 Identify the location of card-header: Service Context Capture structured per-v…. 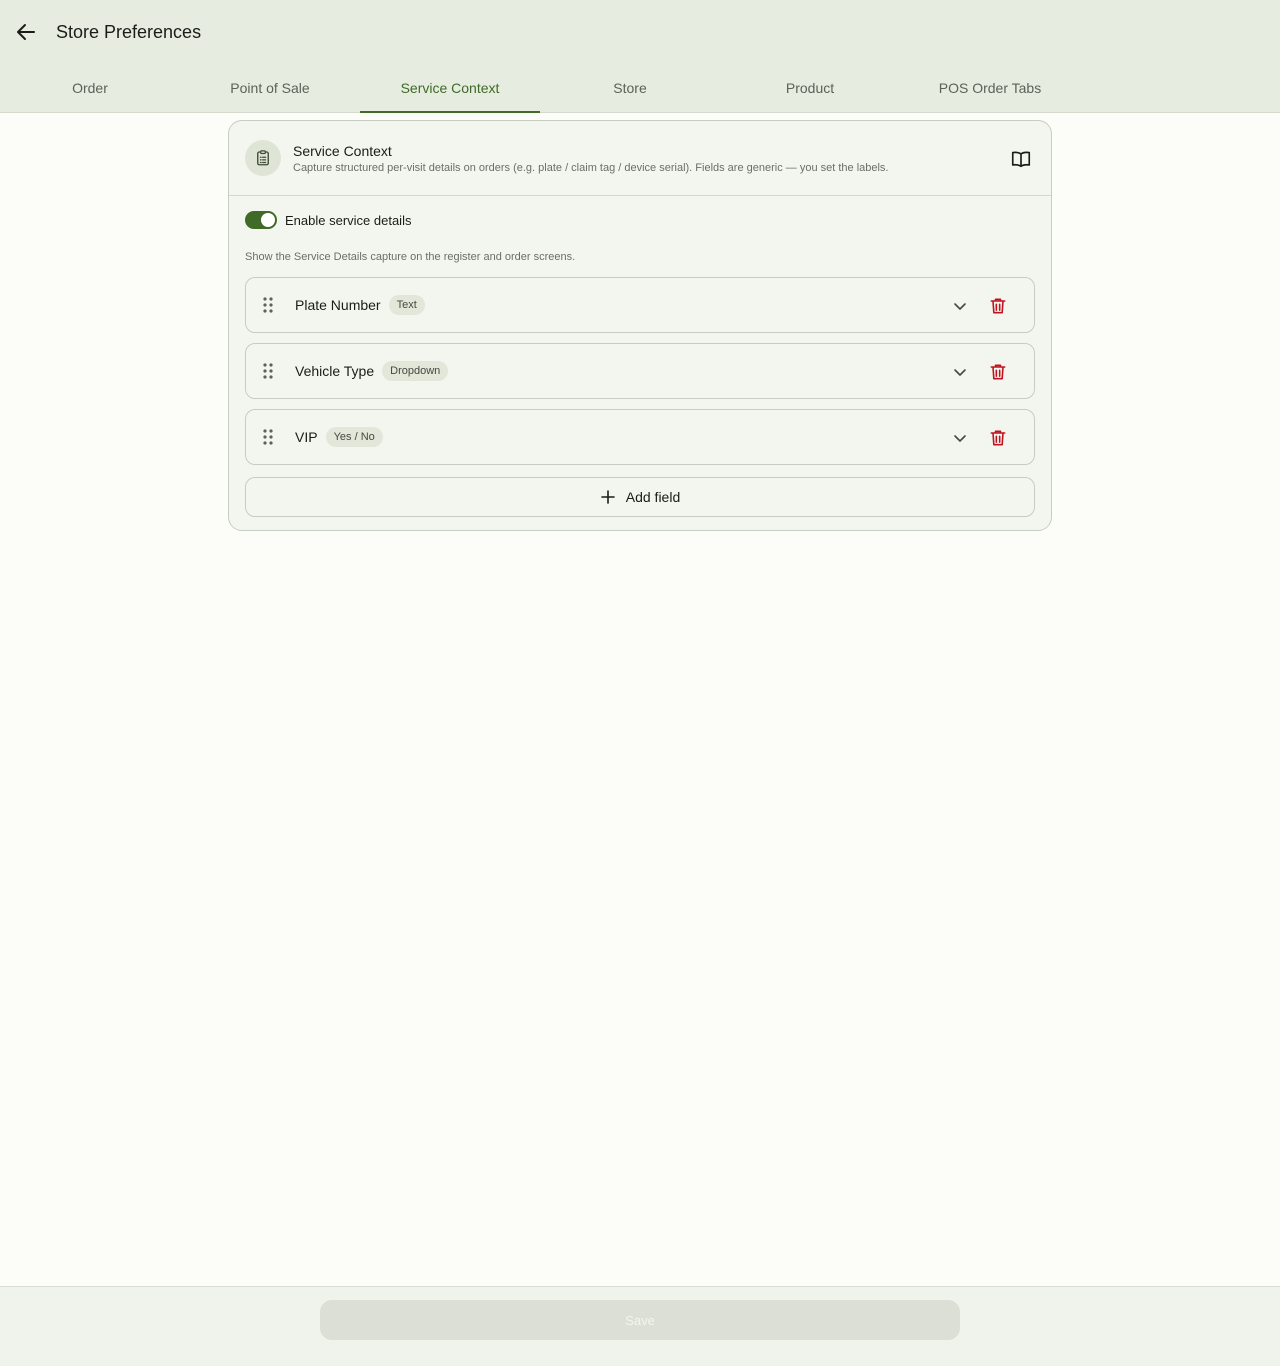
(640, 158).